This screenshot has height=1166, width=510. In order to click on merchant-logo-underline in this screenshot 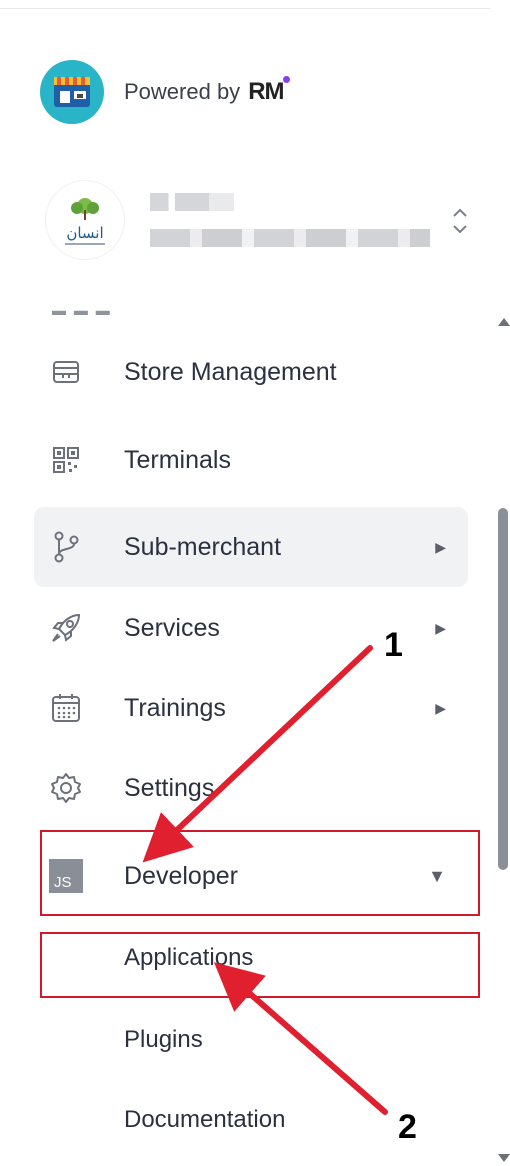, I will do `click(85, 243)`.